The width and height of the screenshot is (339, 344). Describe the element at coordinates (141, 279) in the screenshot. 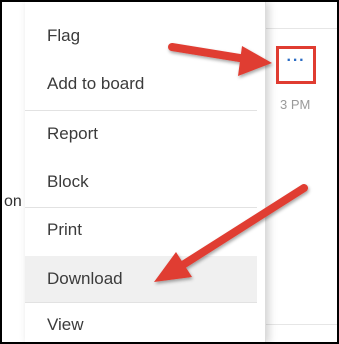

I see `menu-item-download: Download` at that location.